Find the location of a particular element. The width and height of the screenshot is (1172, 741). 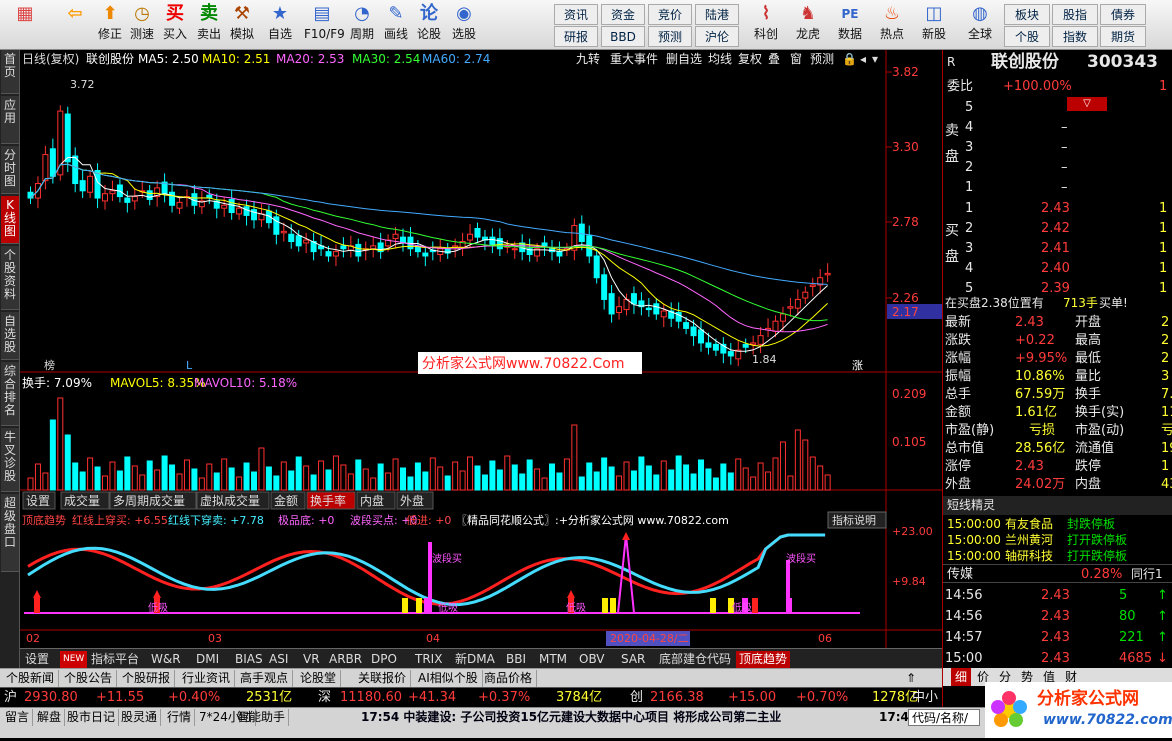

globe-tool-button: ◍ 全球 is located at coordinates (980, 25).